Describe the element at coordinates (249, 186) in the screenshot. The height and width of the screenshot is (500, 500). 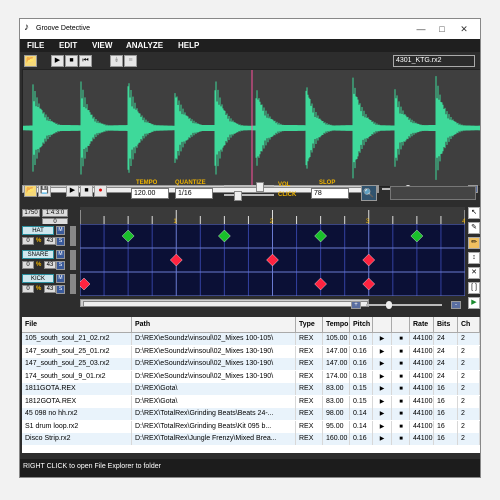
I see `vol-slider` at that location.